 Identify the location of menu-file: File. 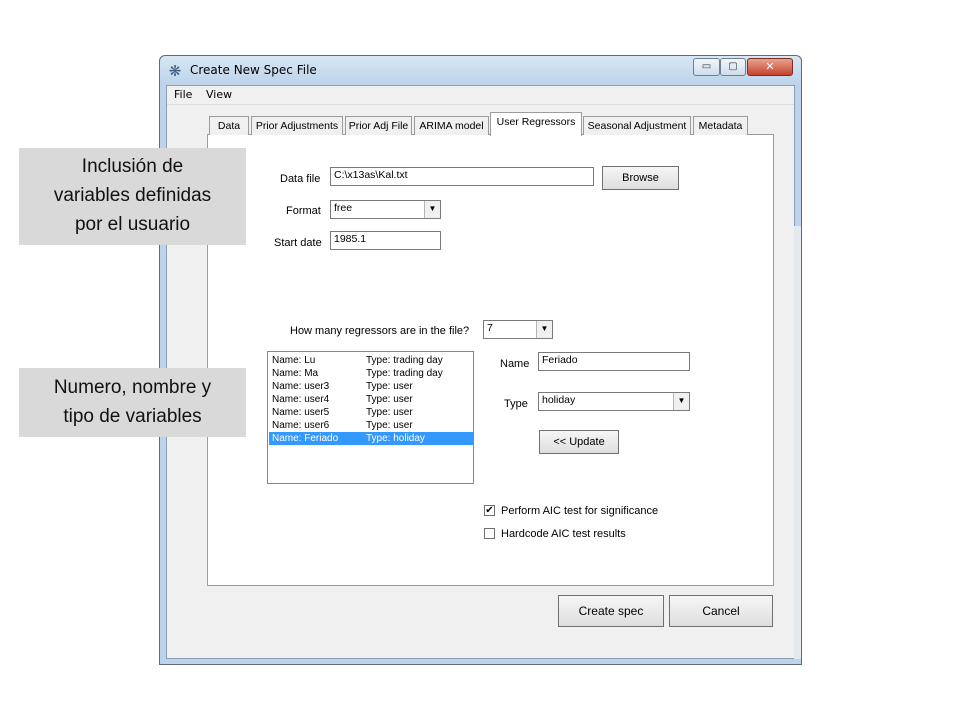
(183, 95).